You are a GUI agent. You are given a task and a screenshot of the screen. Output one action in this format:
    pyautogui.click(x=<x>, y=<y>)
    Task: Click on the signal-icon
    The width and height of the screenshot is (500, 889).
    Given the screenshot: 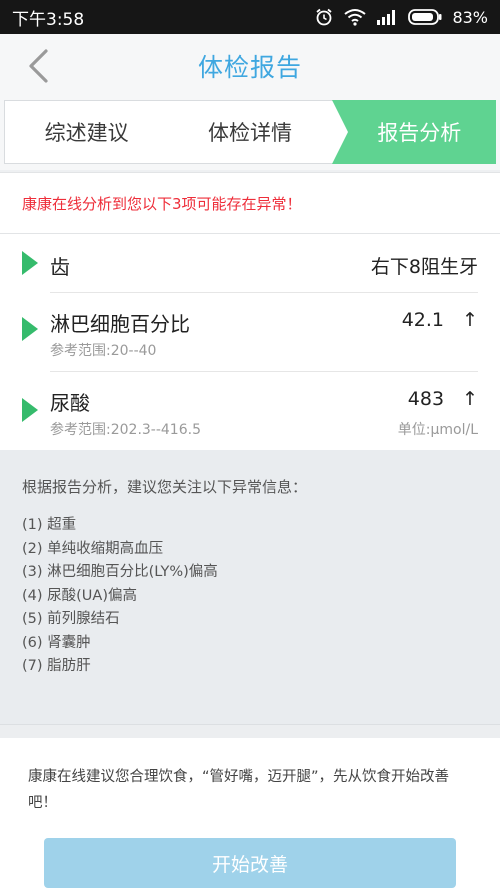 What is the action you would take?
    pyautogui.click(x=387, y=17)
    